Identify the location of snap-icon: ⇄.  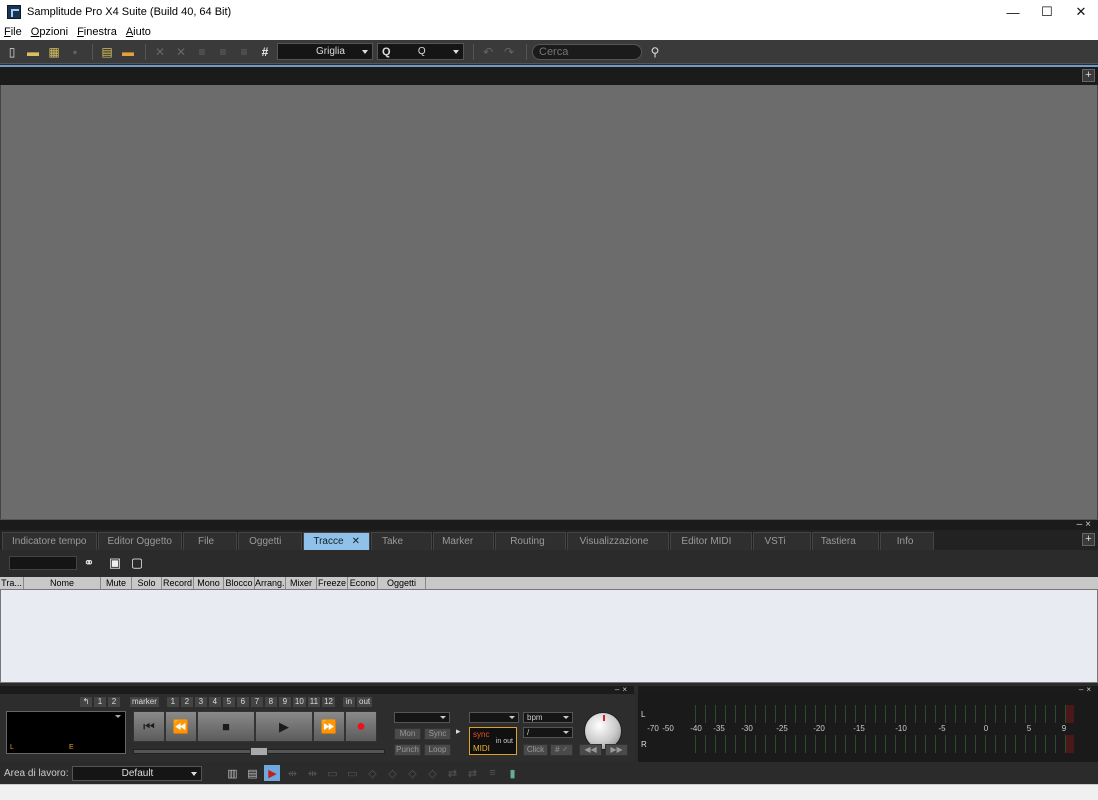
(472, 773).